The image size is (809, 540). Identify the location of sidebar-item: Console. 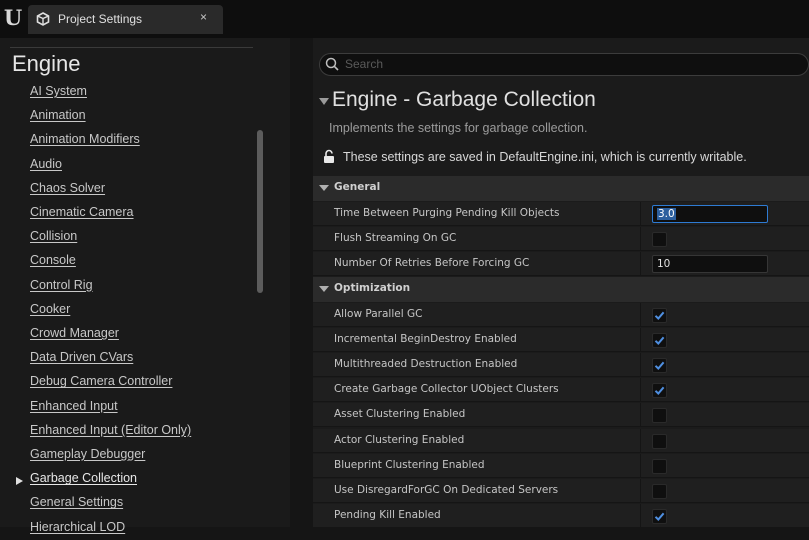
(53, 263).